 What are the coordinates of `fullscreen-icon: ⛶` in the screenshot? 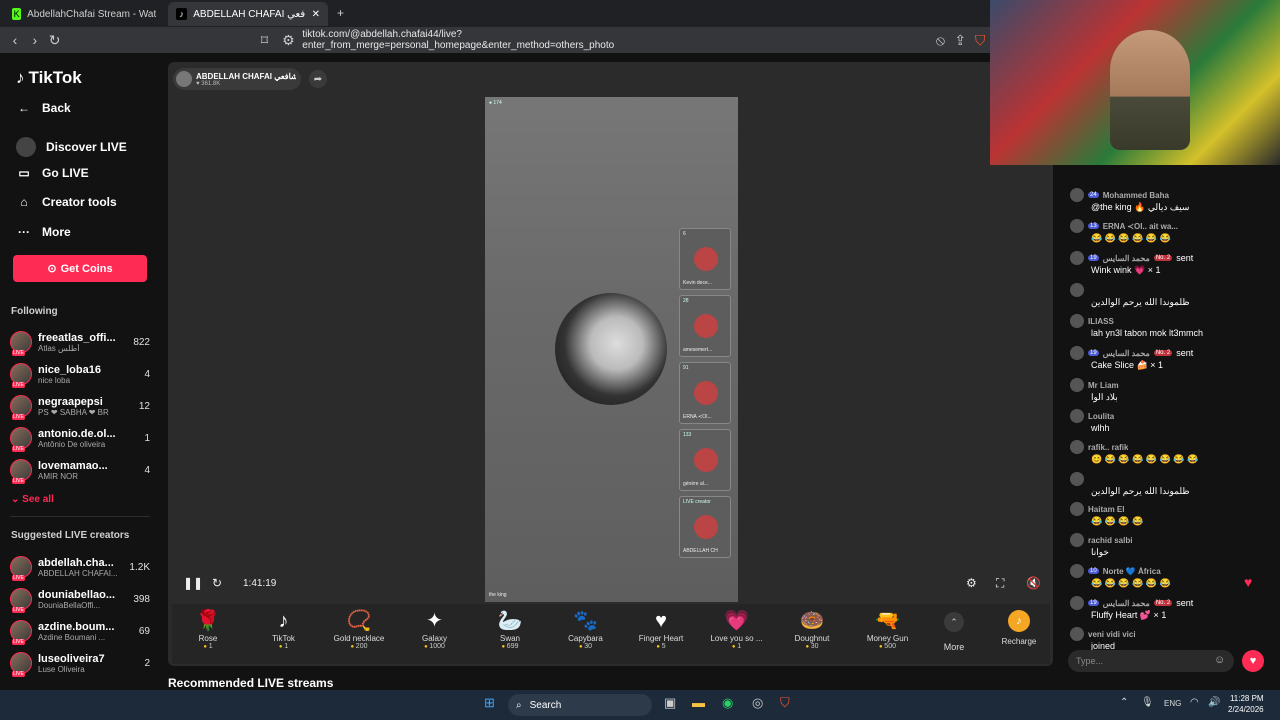 It's located at (1000, 583).